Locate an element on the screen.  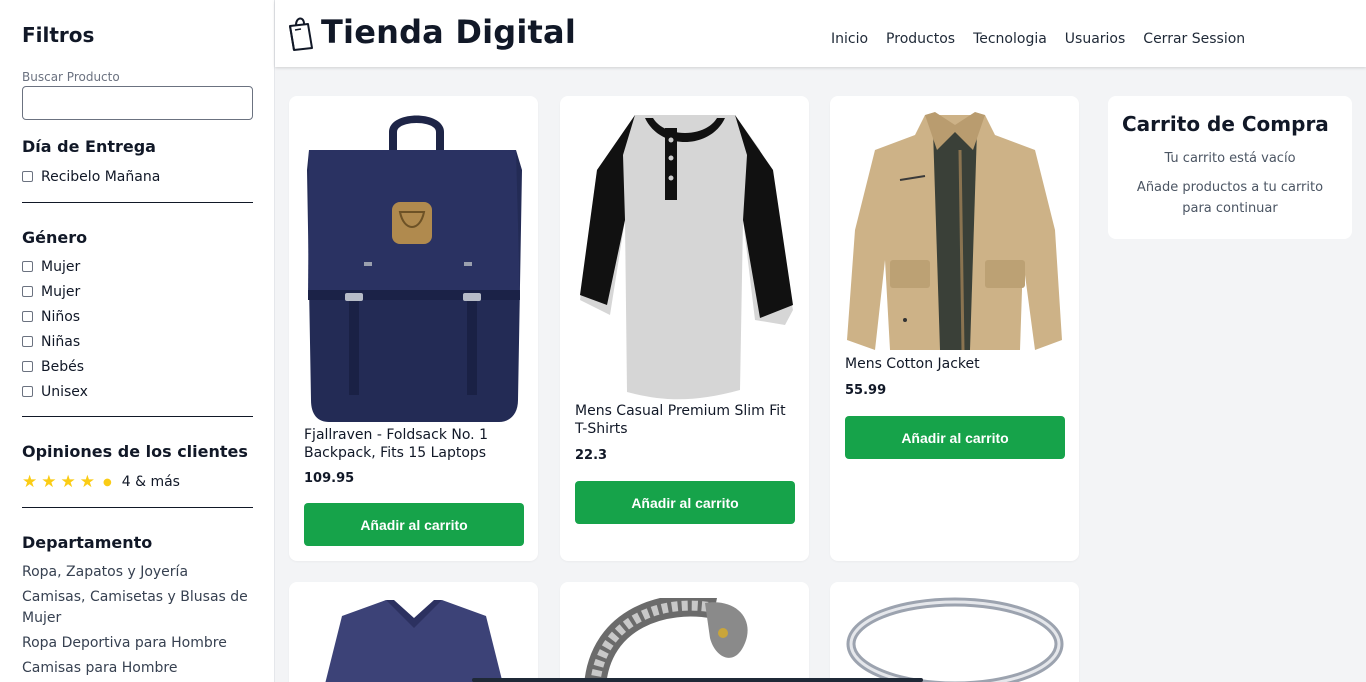
rating-filter: ★ ★ ★ ★ ● 4 & más is located at coordinates (137, 482).